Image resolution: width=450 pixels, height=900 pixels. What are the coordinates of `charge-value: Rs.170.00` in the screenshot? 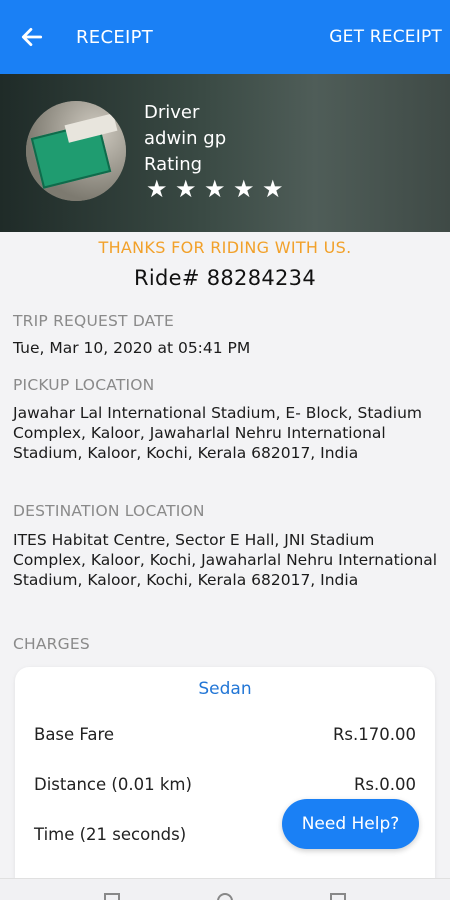 It's located at (374, 734).